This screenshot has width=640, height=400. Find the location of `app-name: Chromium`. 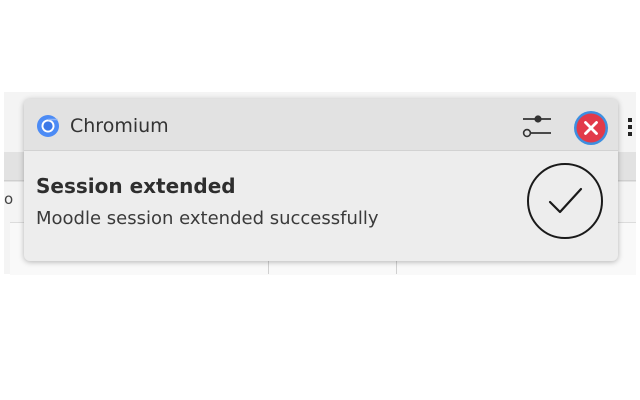

app-name: Chromium is located at coordinates (119, 126).